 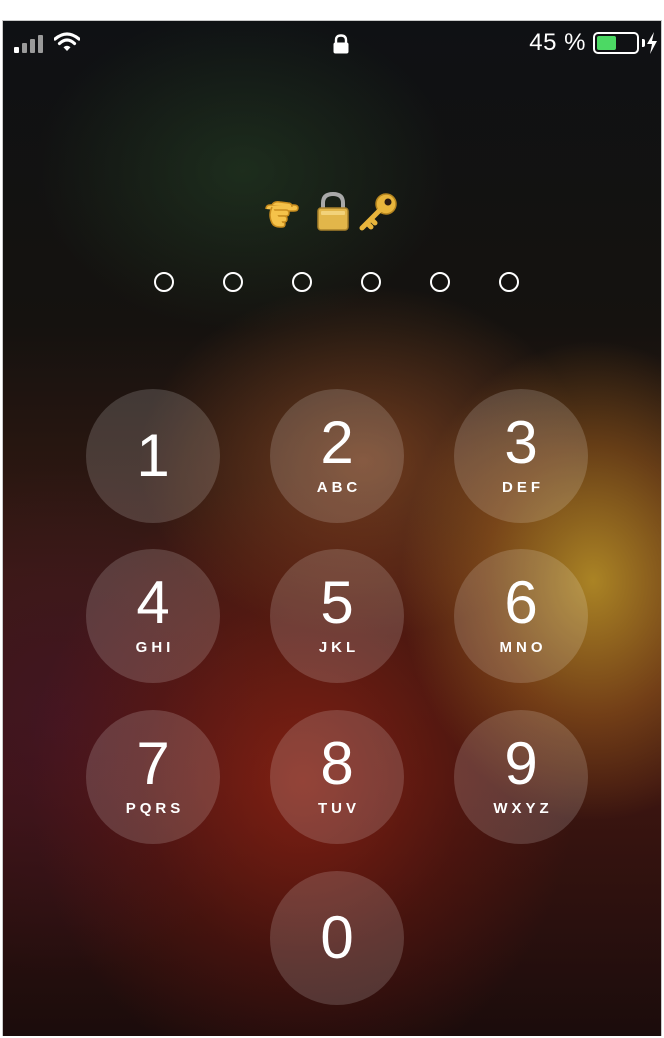 I want to click on key-7: 7 PQRS, so click(x=153, y=777).